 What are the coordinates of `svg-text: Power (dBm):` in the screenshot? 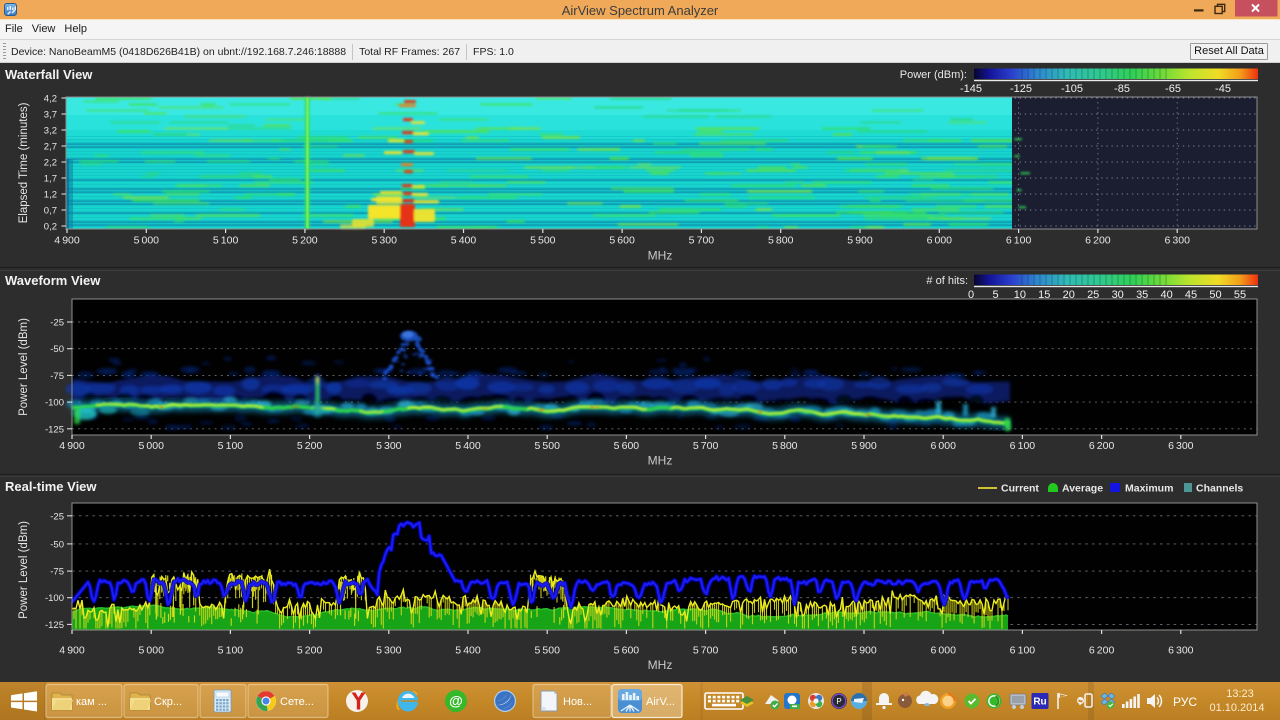 It's located at (933, 75).